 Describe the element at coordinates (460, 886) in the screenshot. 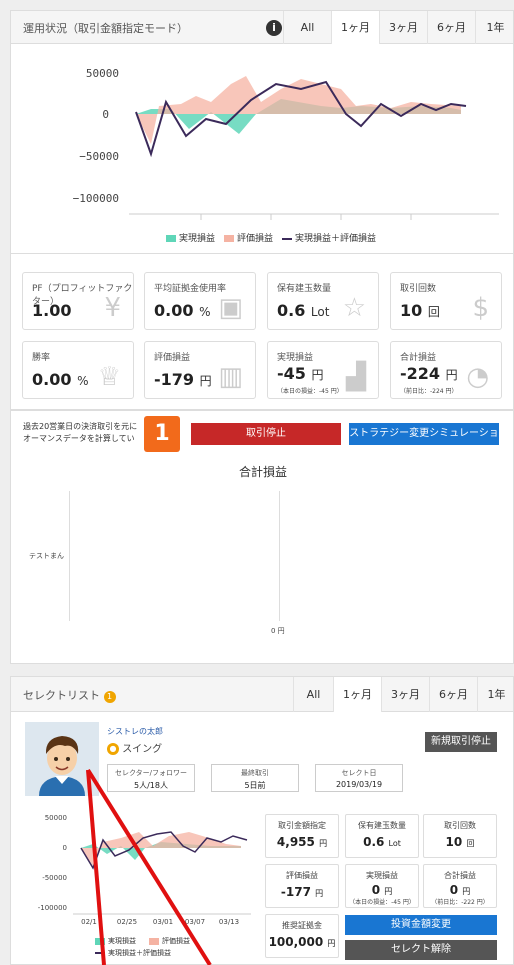

I see `metric-total: 合計損益 0 円（前日比：-222 円）` at that location.